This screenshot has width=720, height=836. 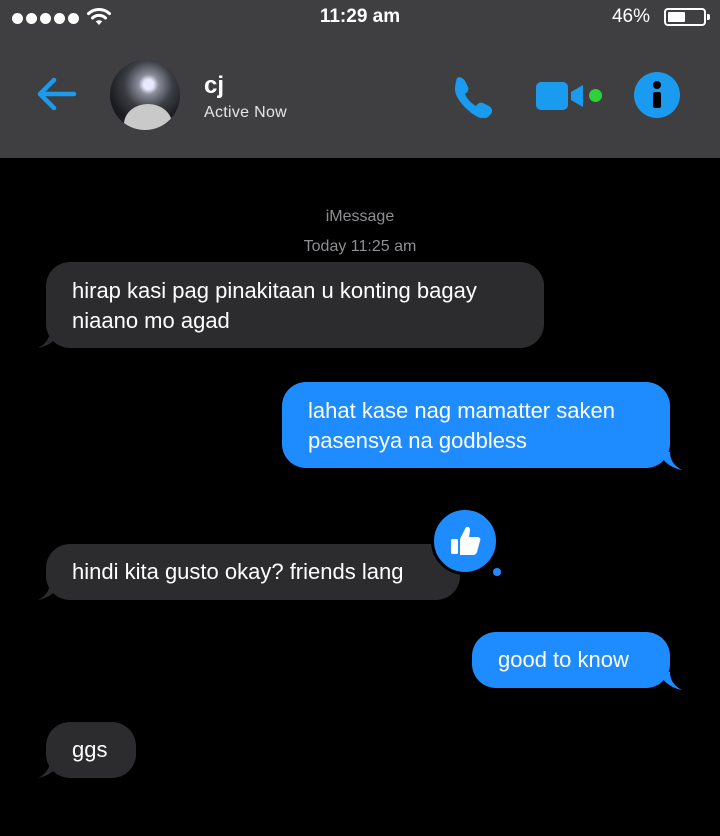 I want to click on message-incoming: ggs, so click(x=91, y=750).